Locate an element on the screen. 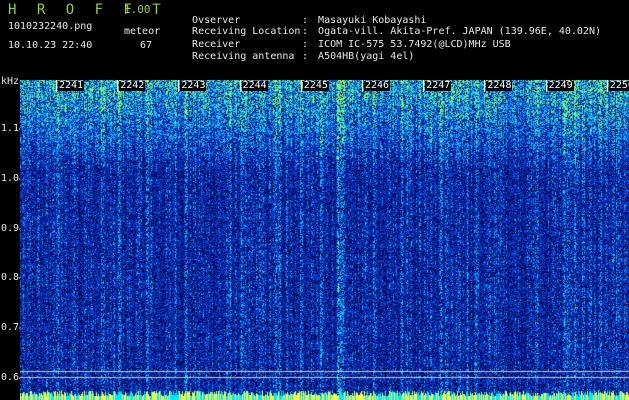 The width and height of the screenshot is (629, 400). info-label-antenna: Receiving antenna is located at coordinates (243, 56).